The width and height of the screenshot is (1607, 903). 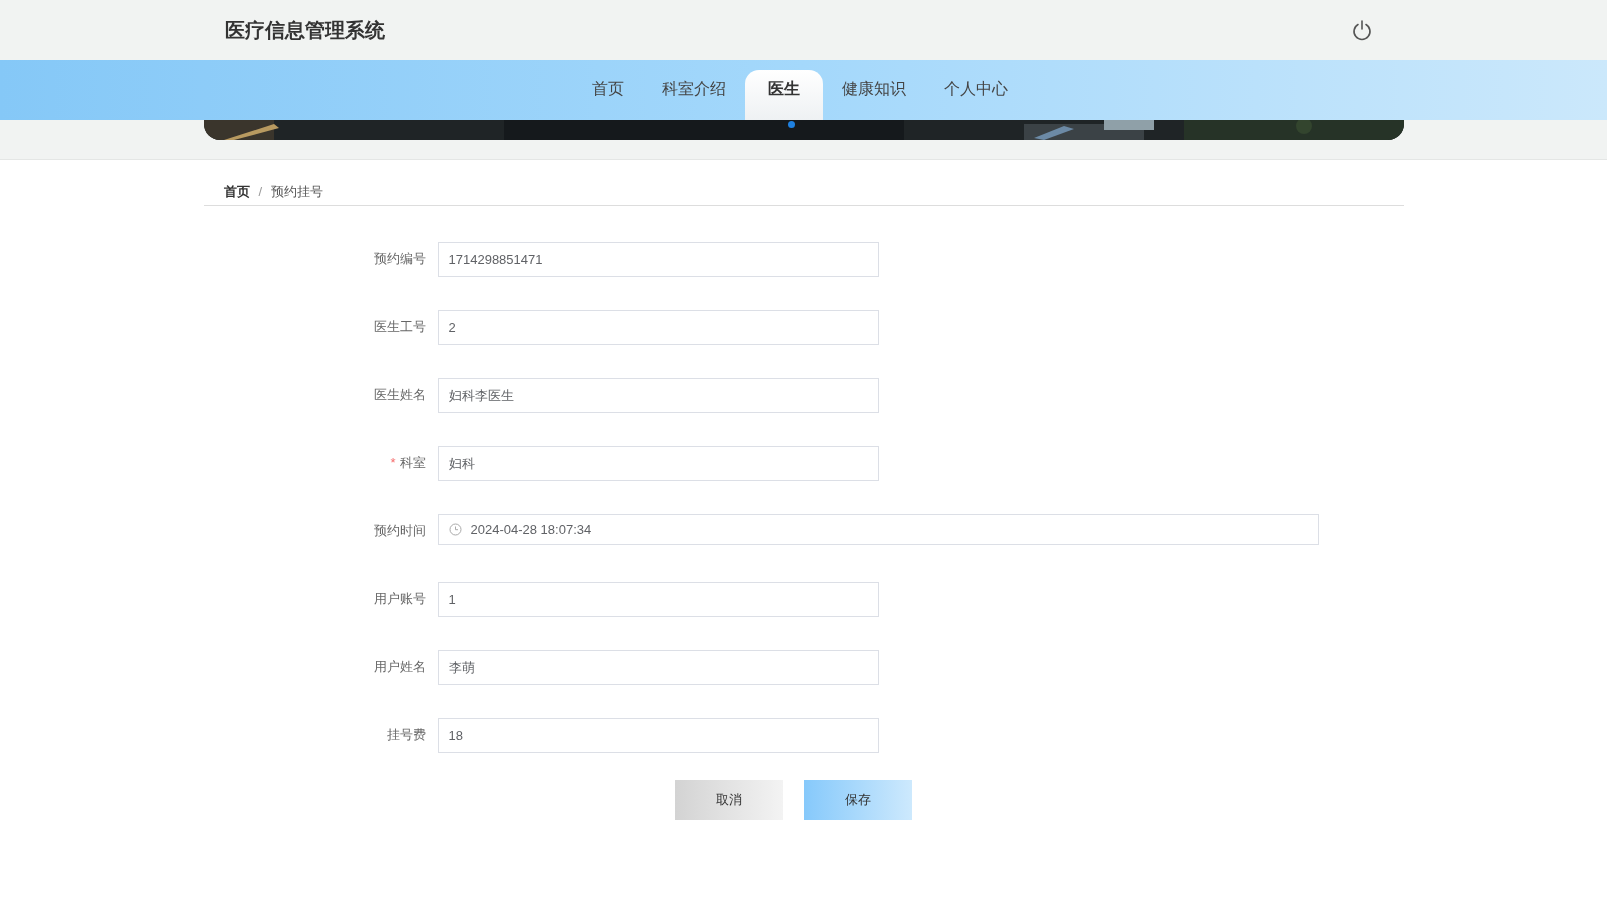 I want to click on input-field: 妇科李医生, so click(x=658, y=395).